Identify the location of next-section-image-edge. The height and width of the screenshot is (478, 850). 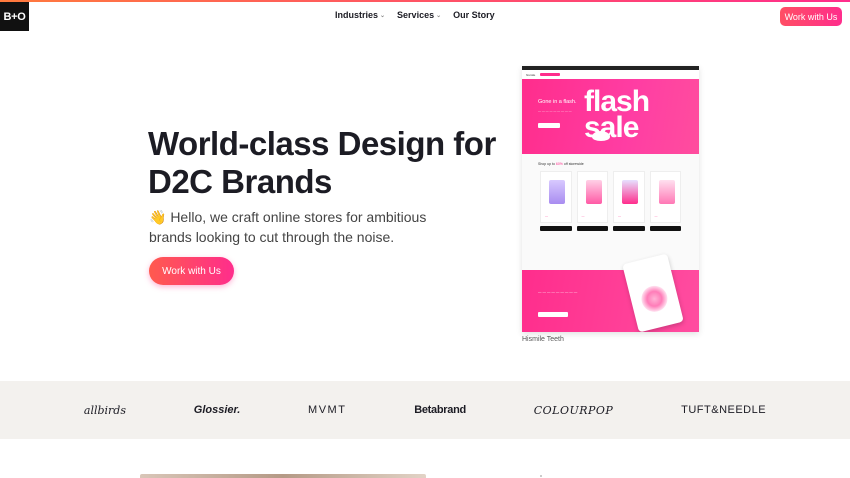
(283, 476).